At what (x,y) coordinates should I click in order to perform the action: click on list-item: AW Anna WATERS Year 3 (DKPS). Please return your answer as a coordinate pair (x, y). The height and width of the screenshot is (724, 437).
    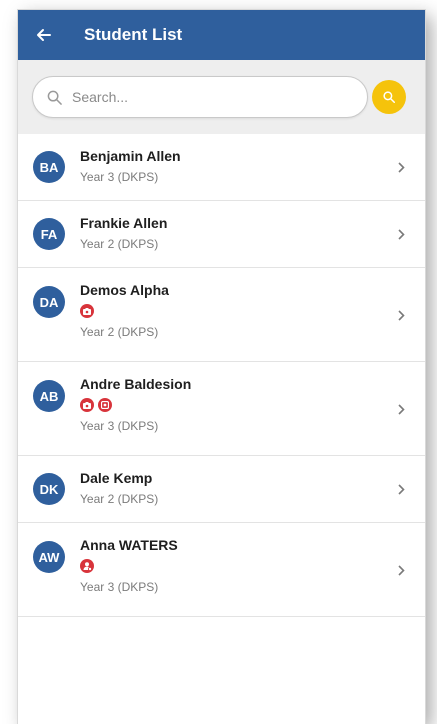
    Looking at the image, I should click on (221, 570).